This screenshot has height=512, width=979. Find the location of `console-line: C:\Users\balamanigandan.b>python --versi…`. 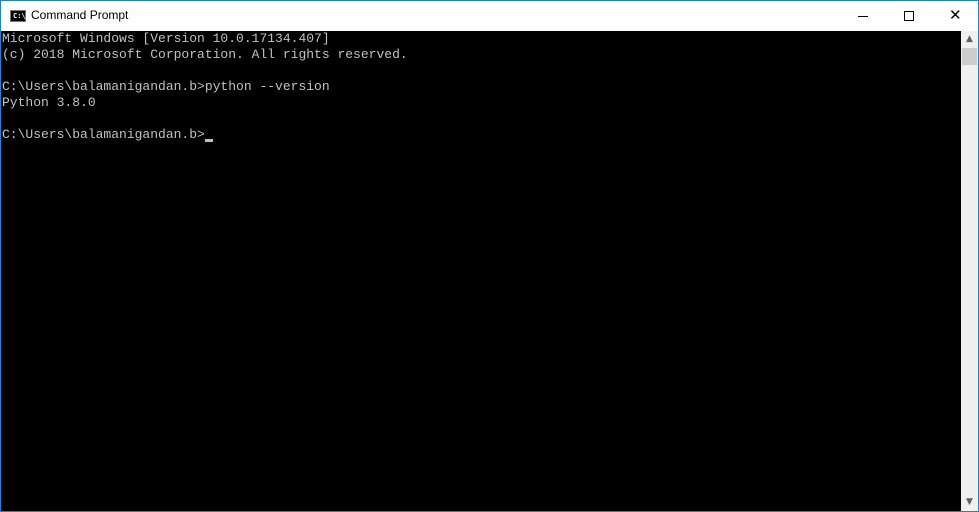

console-line: C:\Users\balamanigandan.b>python --versi… is located at coordinates (166, 86).